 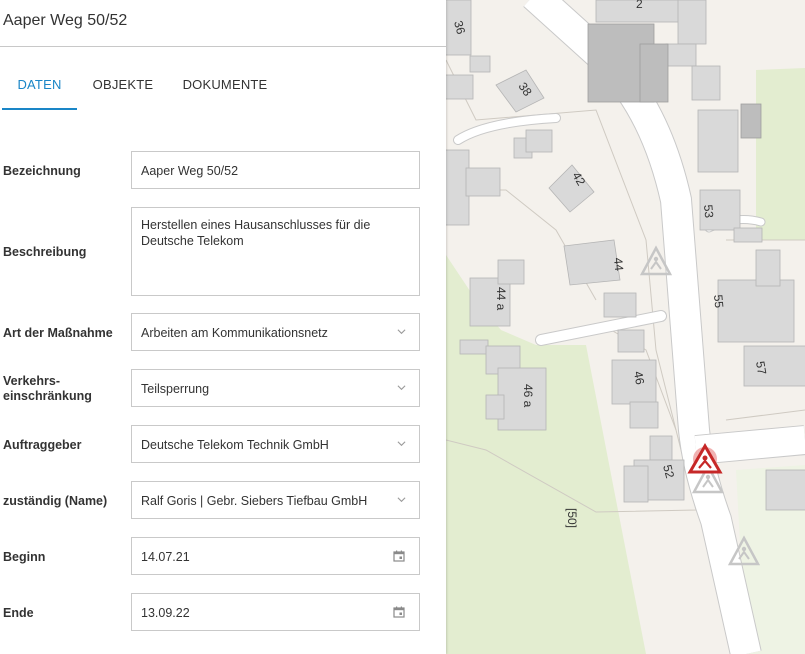 What do you see at coordinates (123, 86) in the screenshot?
I see `tab-objekte: OBJEKTE` at bounding box center [123, 86].